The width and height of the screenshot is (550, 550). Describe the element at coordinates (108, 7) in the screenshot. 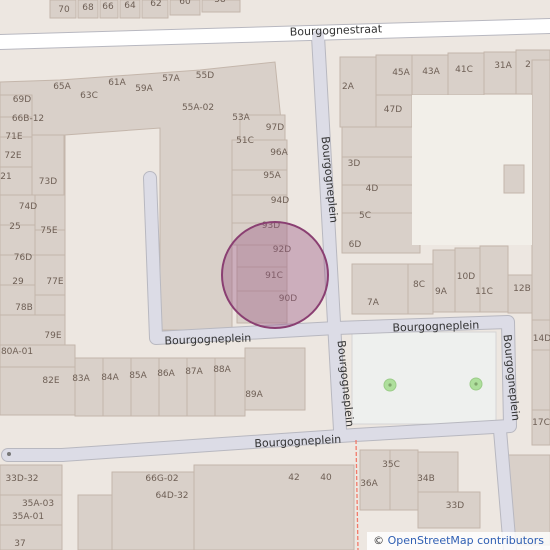

I see `house-number: 66` at that location.